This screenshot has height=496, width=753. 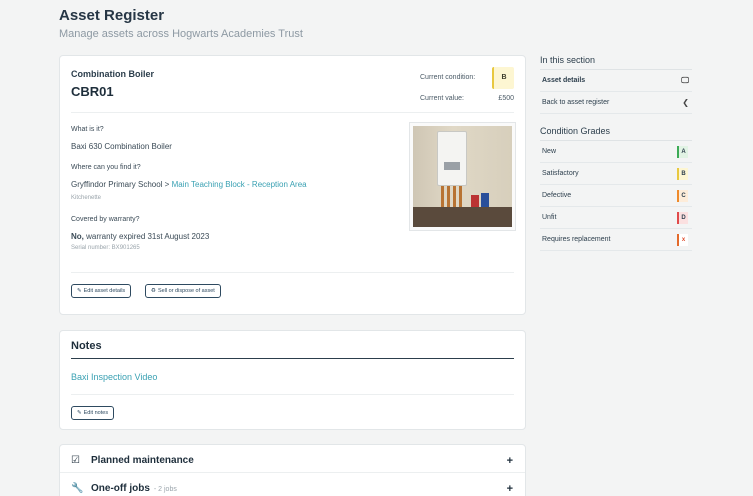 What do you see at coordinates (616, 240) in the screenshot?
I see `grade-row: Requires replacement x` at bounding box center [616, 240].